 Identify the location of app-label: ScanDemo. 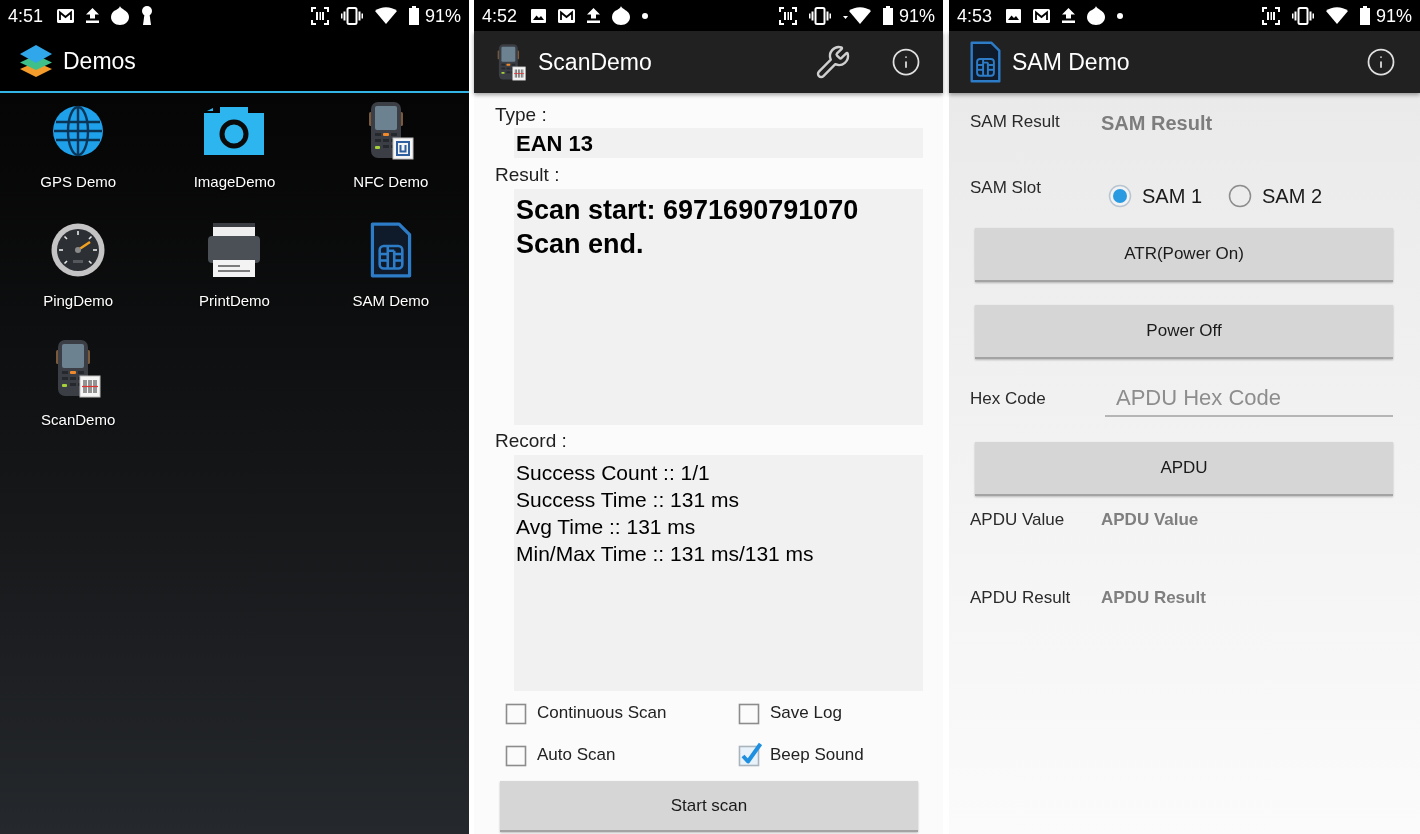
(78, 420).